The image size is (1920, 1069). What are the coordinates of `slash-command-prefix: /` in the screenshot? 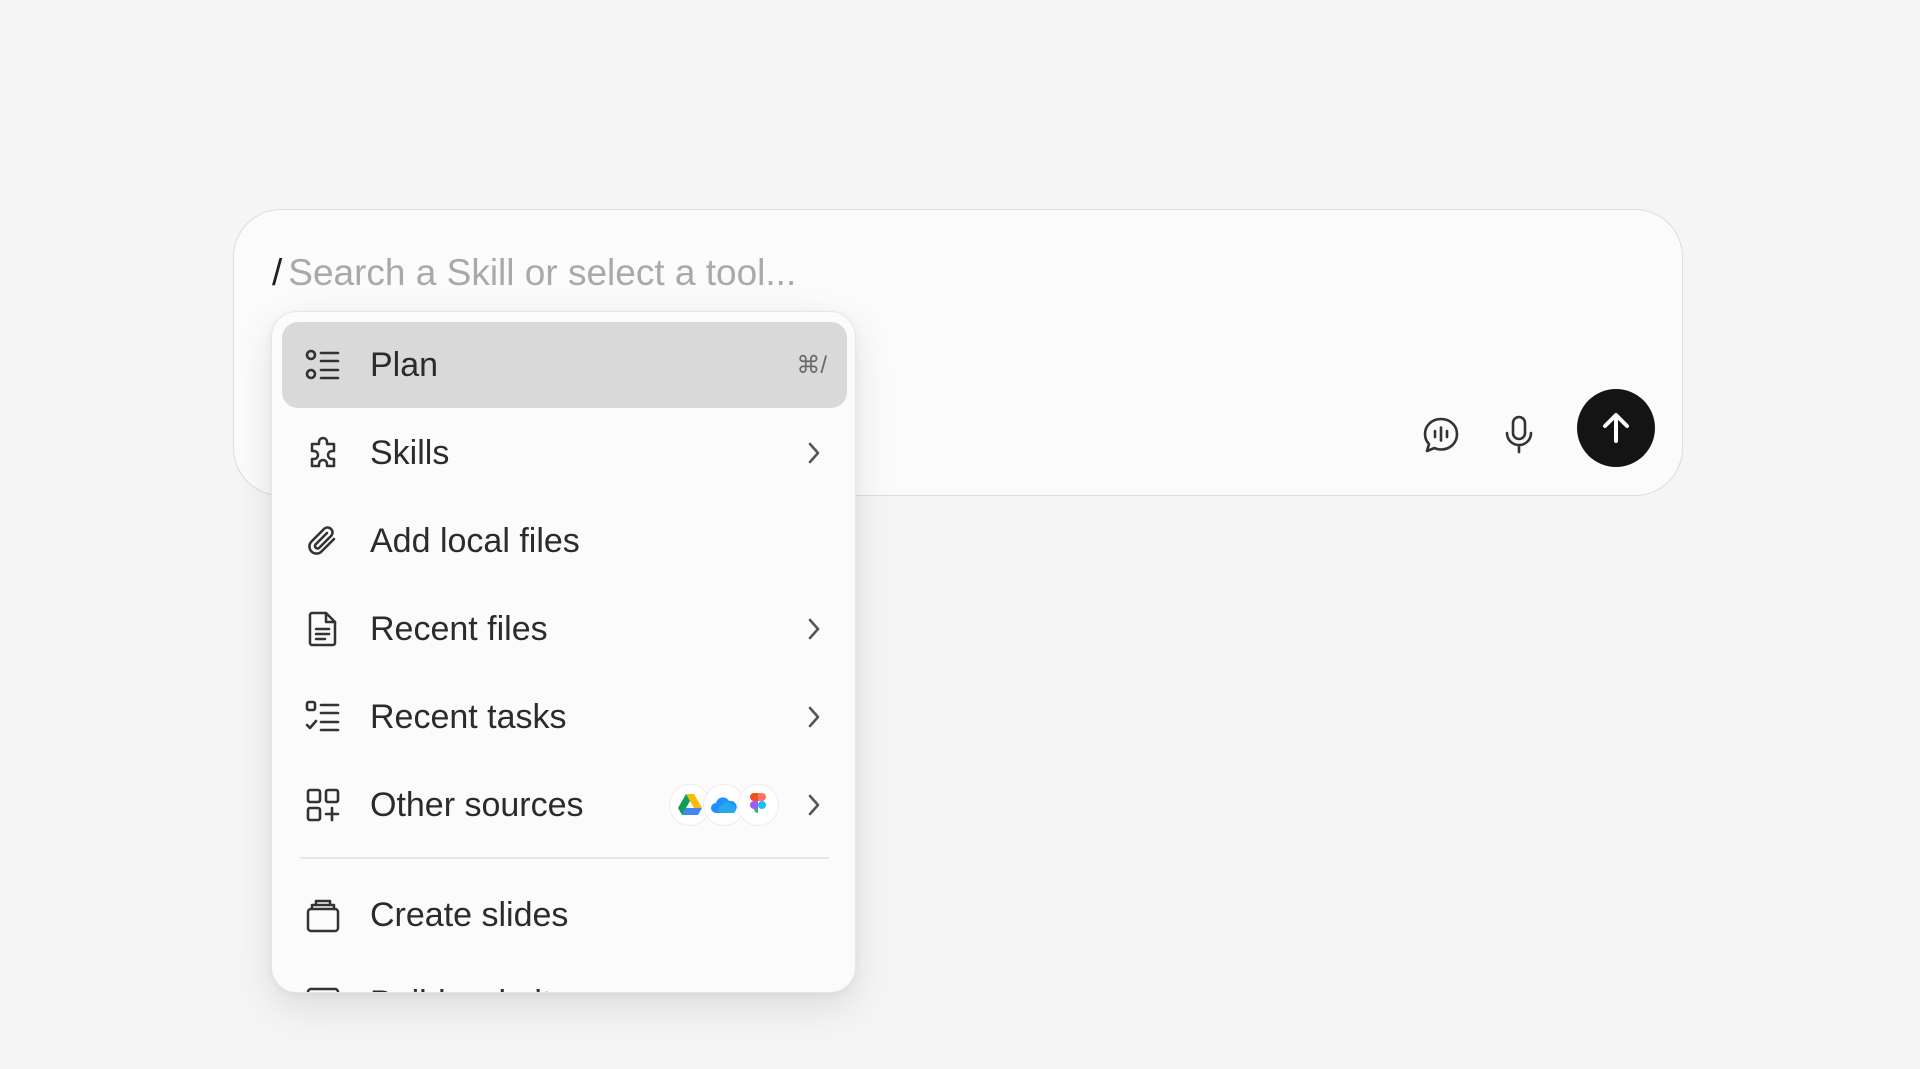 It's located at (277, 272).